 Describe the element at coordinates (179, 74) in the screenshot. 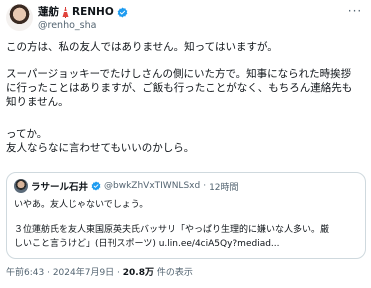

I see `tweet-text-line: スーパージョッキーでたけしさんの側にいた方で。知事になられた時挨拶` at that location.